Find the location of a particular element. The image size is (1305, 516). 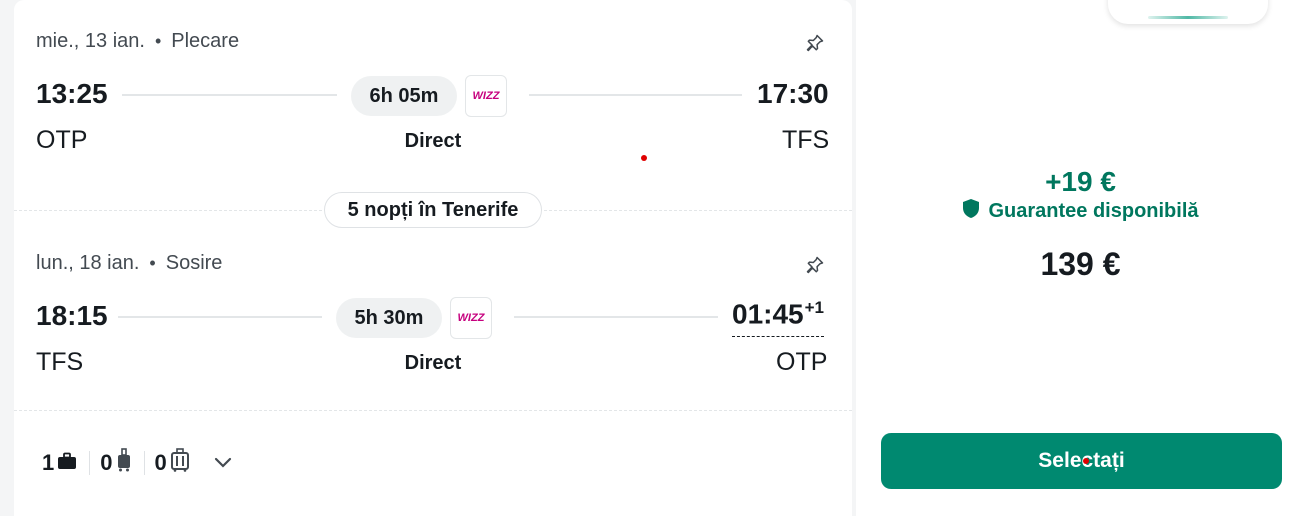

pill-accent is located at coordinates (1188, 17).